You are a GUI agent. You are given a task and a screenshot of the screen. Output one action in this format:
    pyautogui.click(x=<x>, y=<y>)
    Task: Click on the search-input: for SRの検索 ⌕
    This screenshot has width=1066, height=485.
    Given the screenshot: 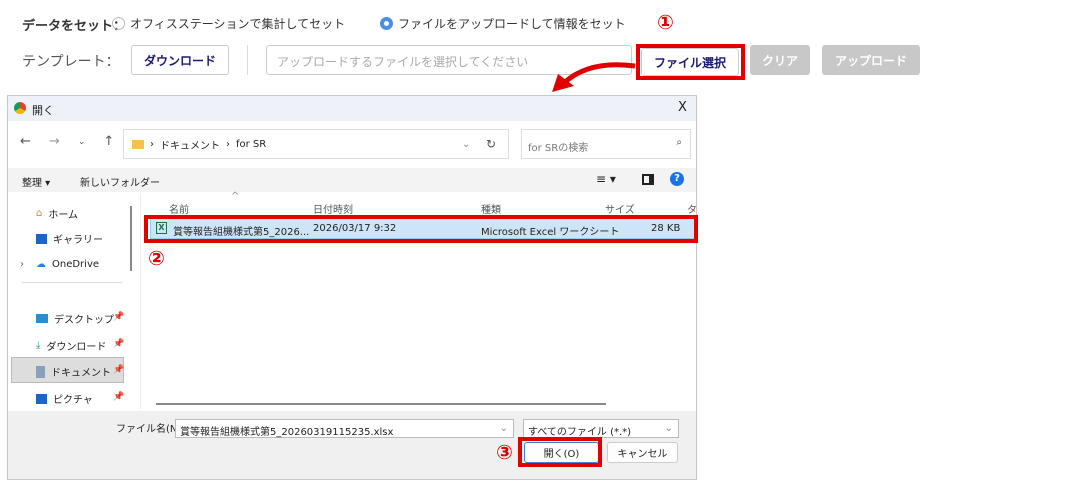 What is the action you would take?
    pyautogui.click(x=606, y=144)
    